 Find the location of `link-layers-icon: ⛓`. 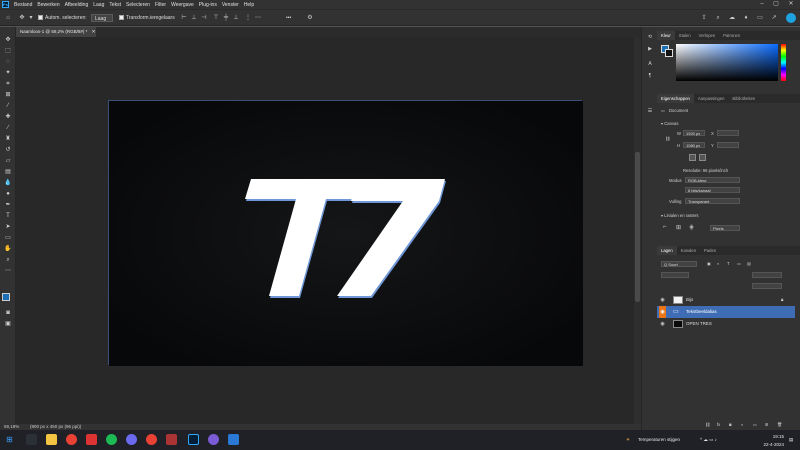

link-layers-icon: ⛓ is located at coordinates (707, 425).